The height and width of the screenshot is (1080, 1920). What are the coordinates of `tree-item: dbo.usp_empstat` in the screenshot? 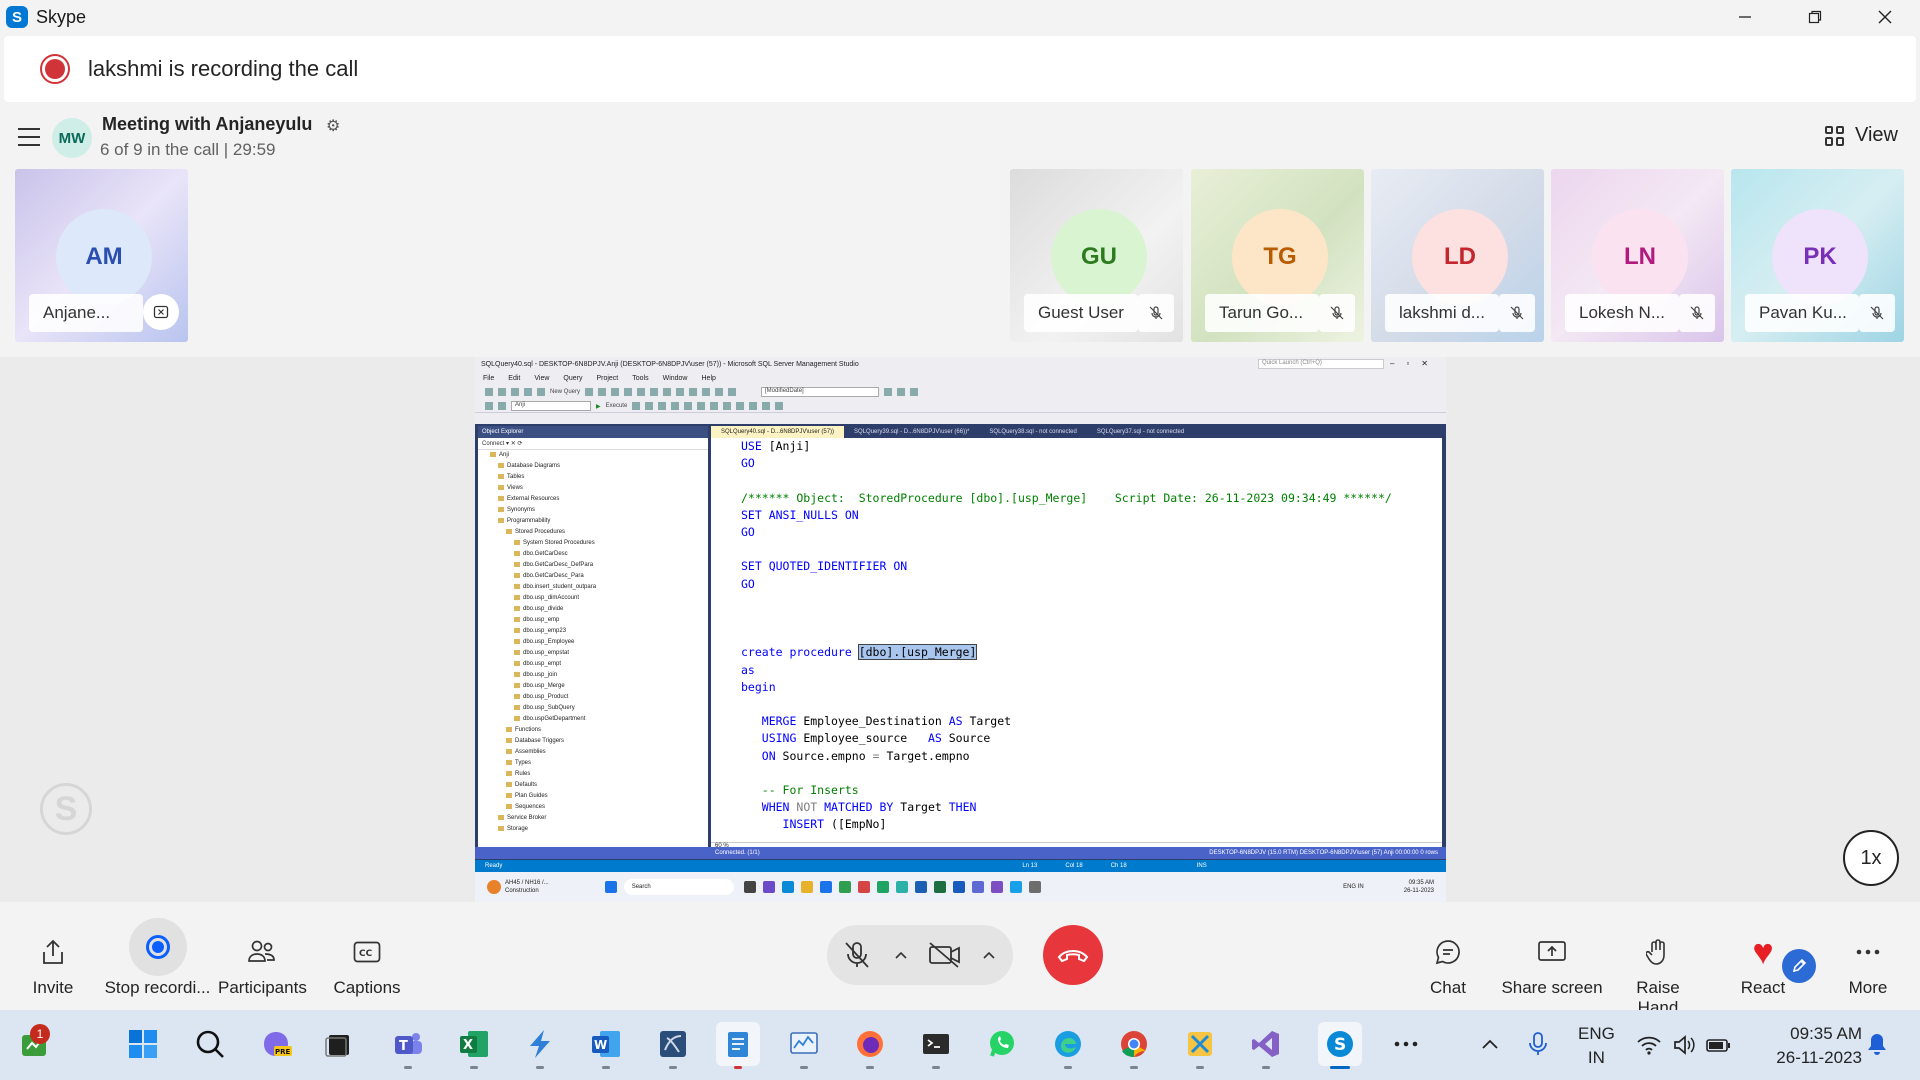 It's located at (597, 653).